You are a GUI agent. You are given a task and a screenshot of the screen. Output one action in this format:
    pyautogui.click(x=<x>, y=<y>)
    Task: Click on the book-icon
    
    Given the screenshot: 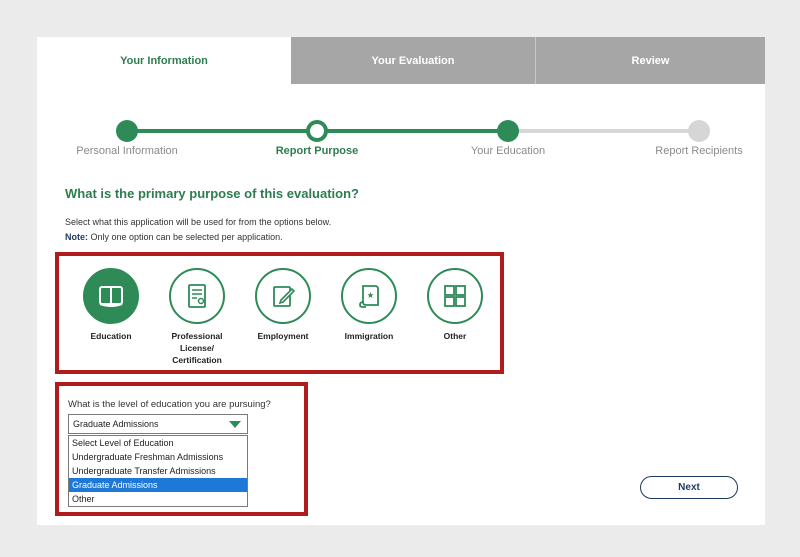 What is the action you would take?
    pyautogui.click(x=111, y=296)
    